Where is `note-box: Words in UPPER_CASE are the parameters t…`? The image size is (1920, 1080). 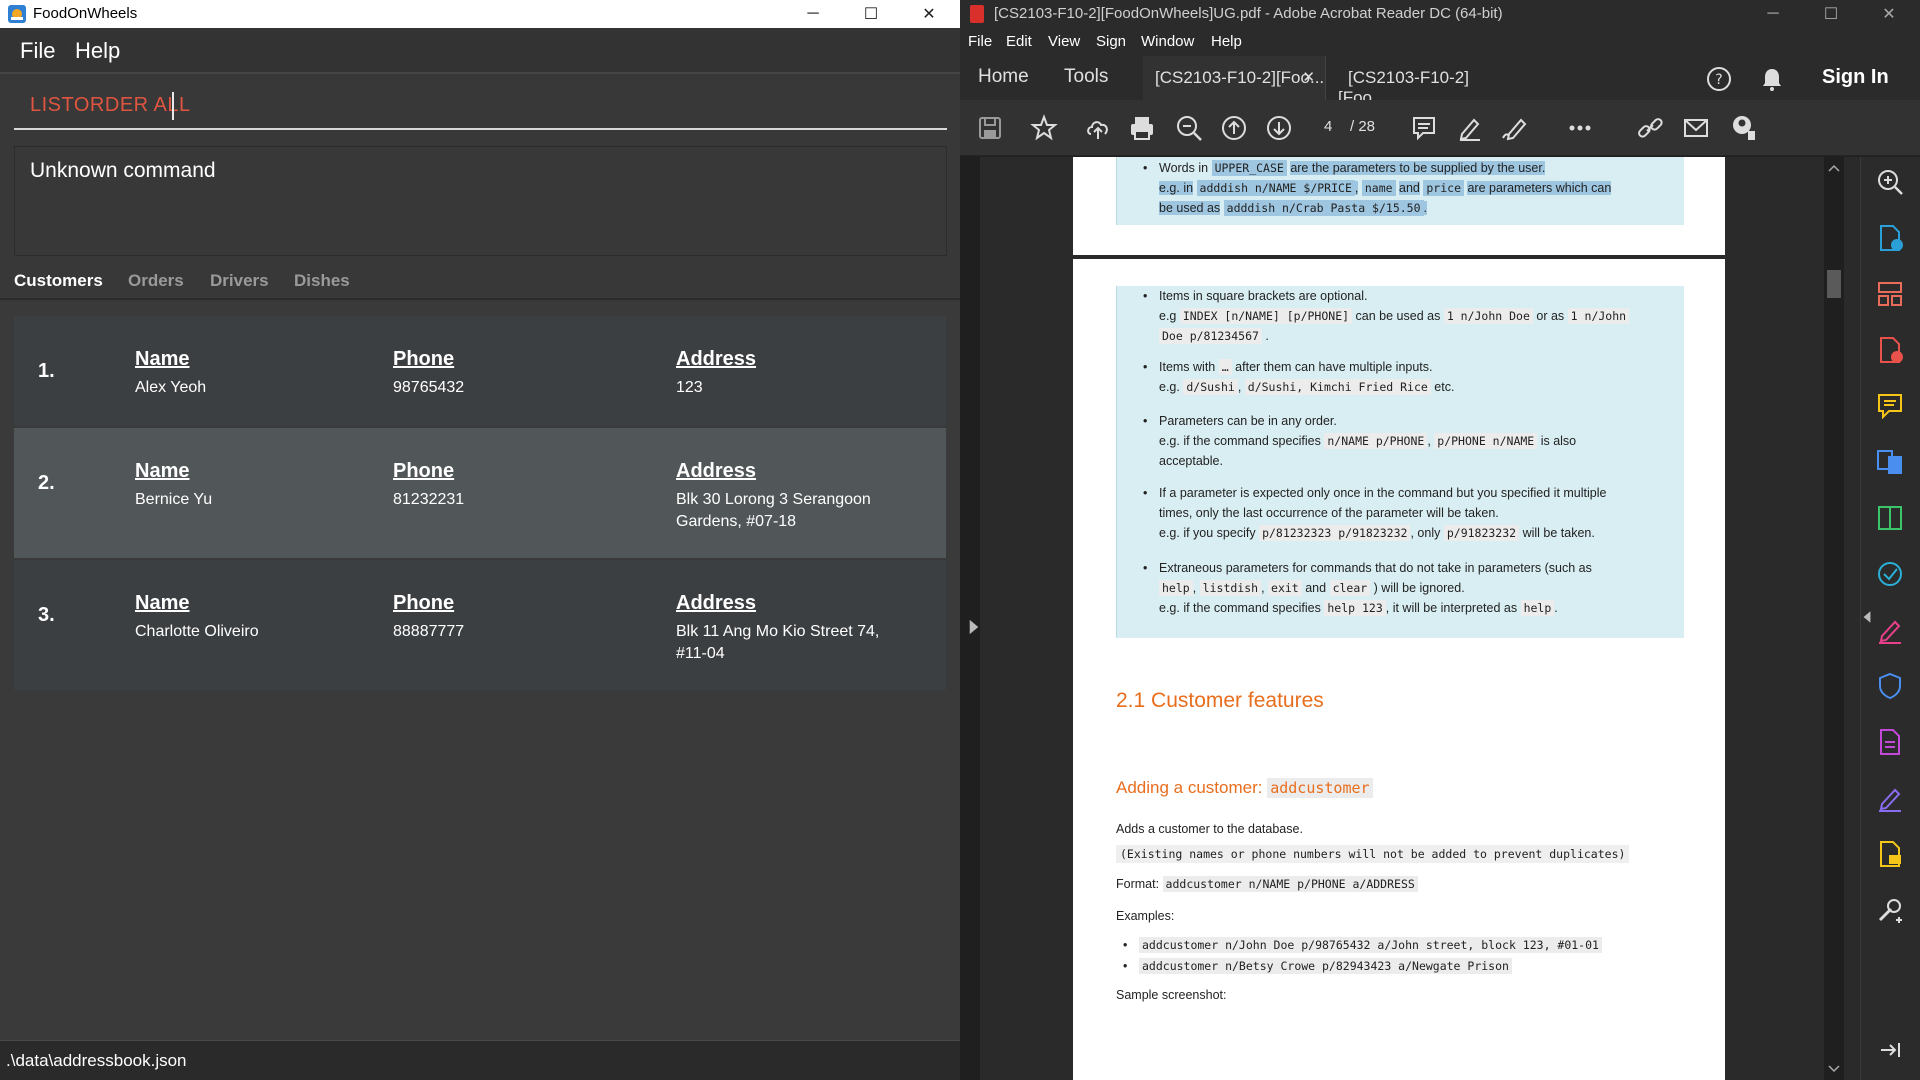 note-box: Words in UPPER_CASE are the parameters t… is located at coordinates (1400, 191).